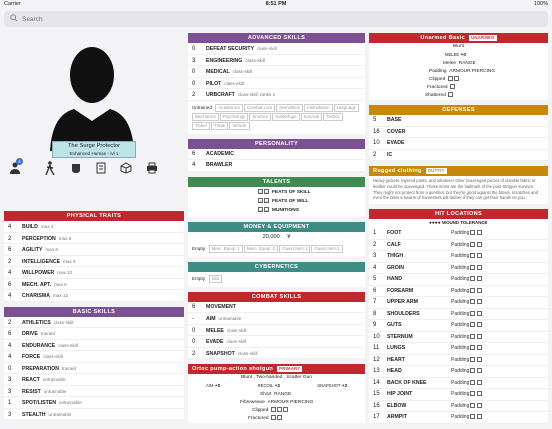 The height and width of the screenshot is (429, 552). What do you see at coordinates (458, 407) in the screenshot?
I see `list-item: 16 Elbow Padding` at bounding box center [458, 407].